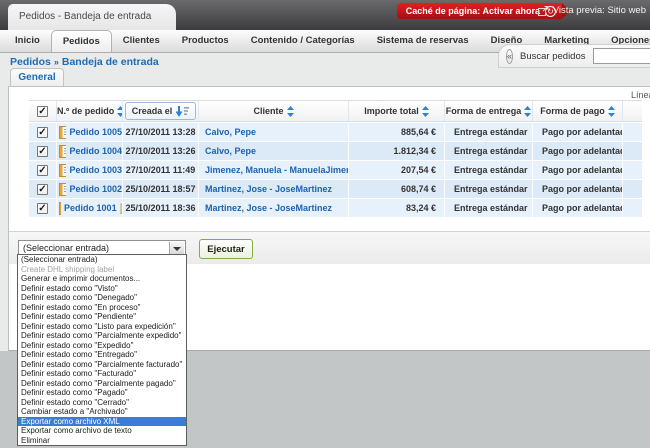  What do you see at coordinates (543, 10) in the screenshot?
I see `external-link-icon` at bounding box center [543, 10].